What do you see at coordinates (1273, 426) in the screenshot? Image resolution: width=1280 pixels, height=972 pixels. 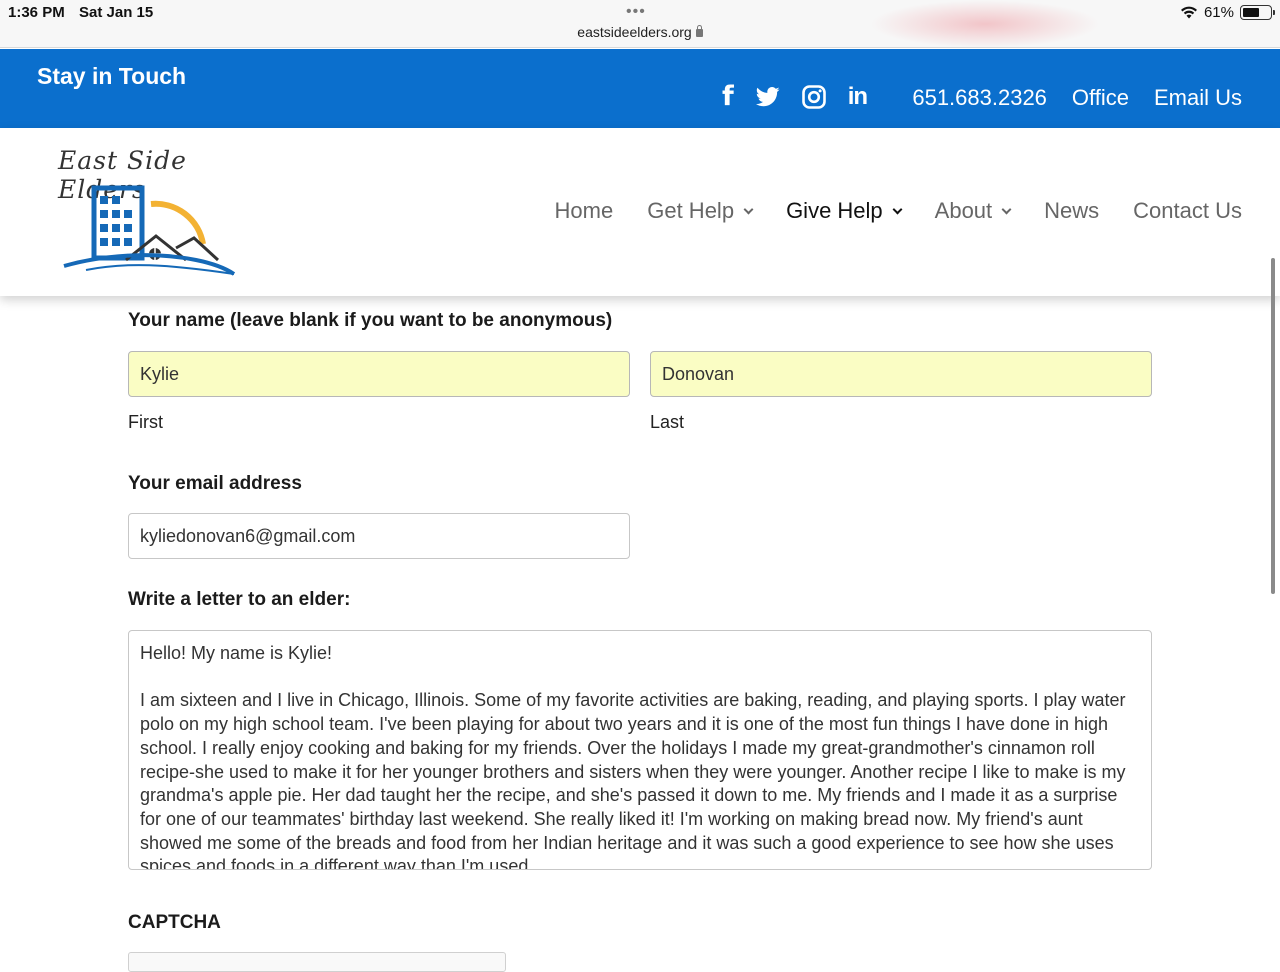 I see `page-scrollbar` at bounding box center [1273, 426].